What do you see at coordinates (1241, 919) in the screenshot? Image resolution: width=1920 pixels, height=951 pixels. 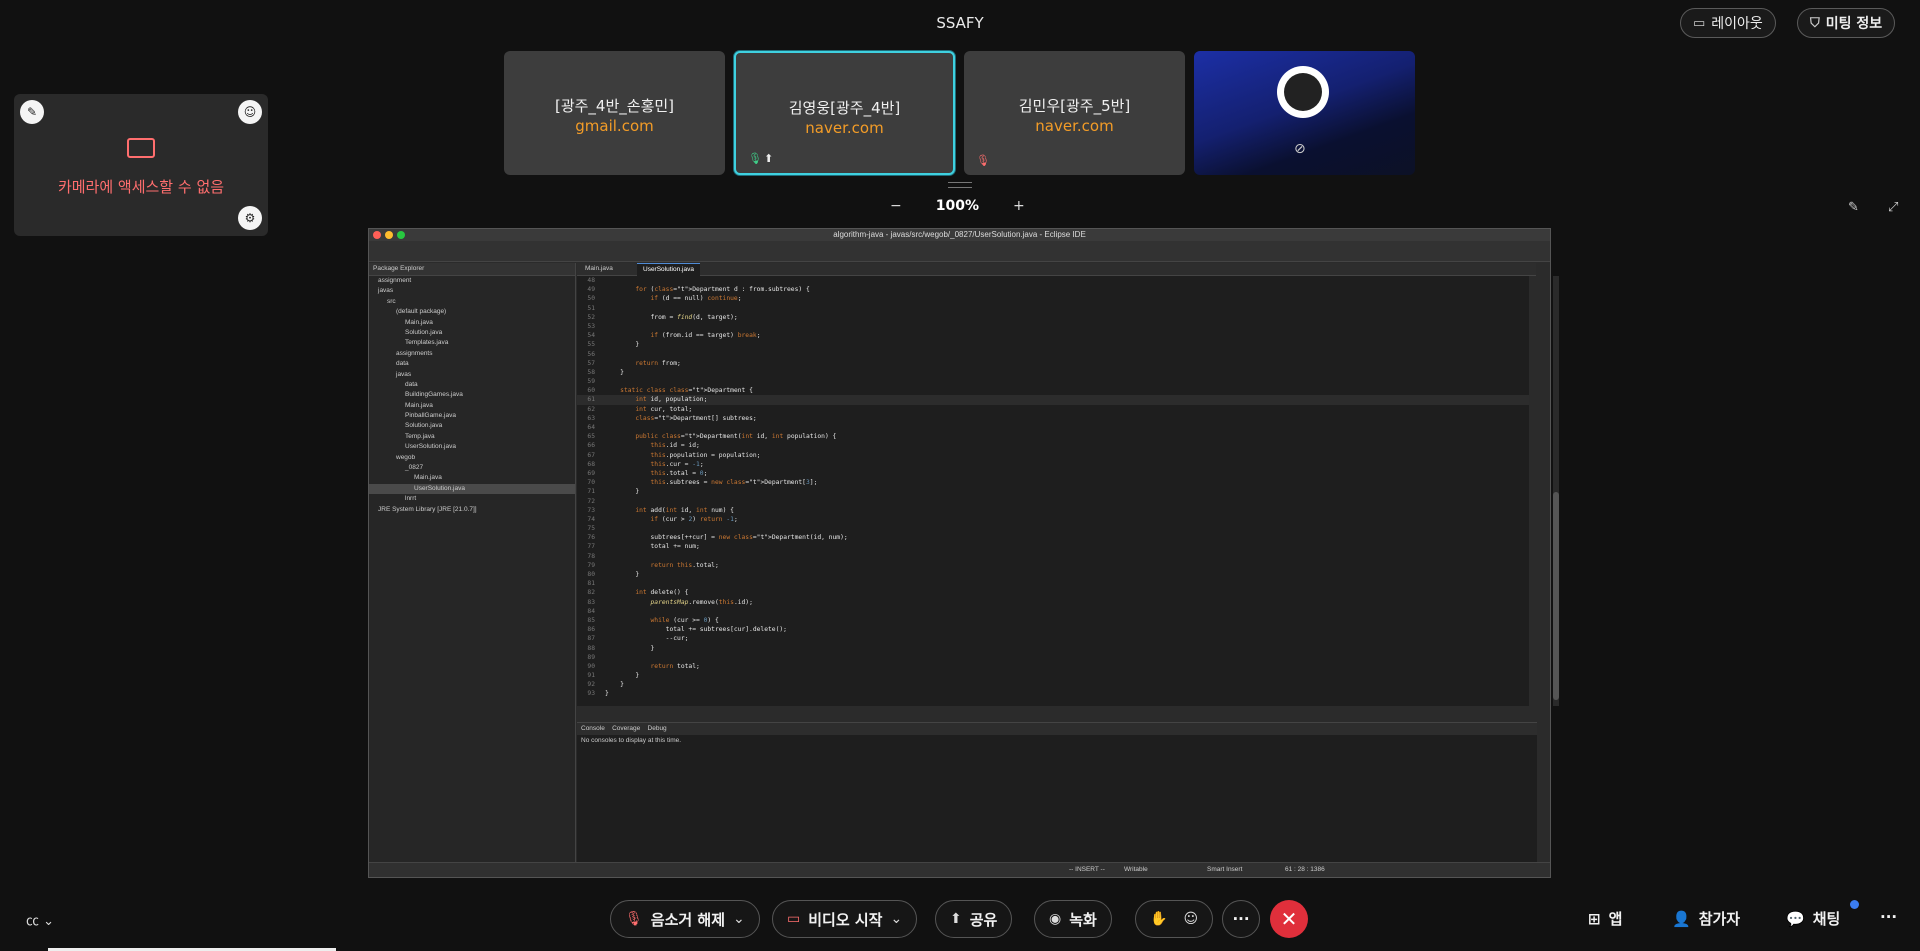 I see `more-button: ···` at bounding box center [1241, 919].